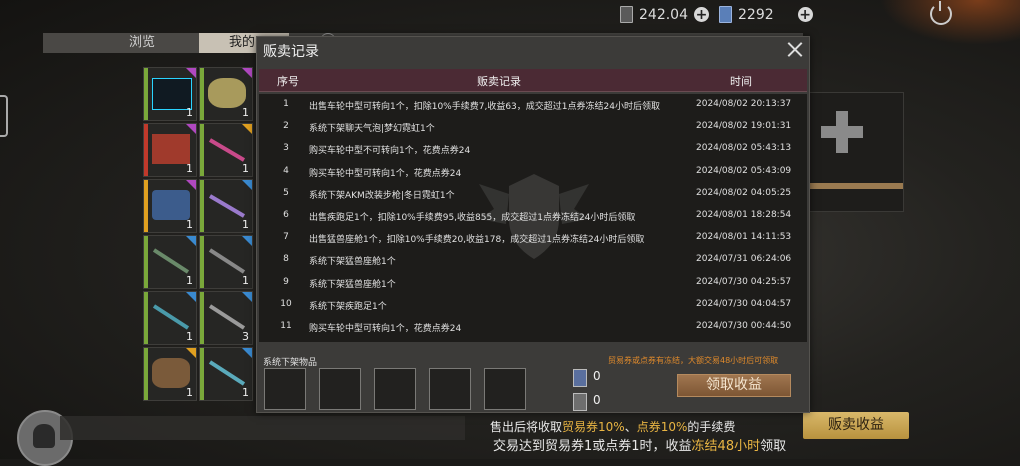 Image resolution: width=1020 pixels, height=466 pixels. I want to click on row-index: 1, so click(286, 104).